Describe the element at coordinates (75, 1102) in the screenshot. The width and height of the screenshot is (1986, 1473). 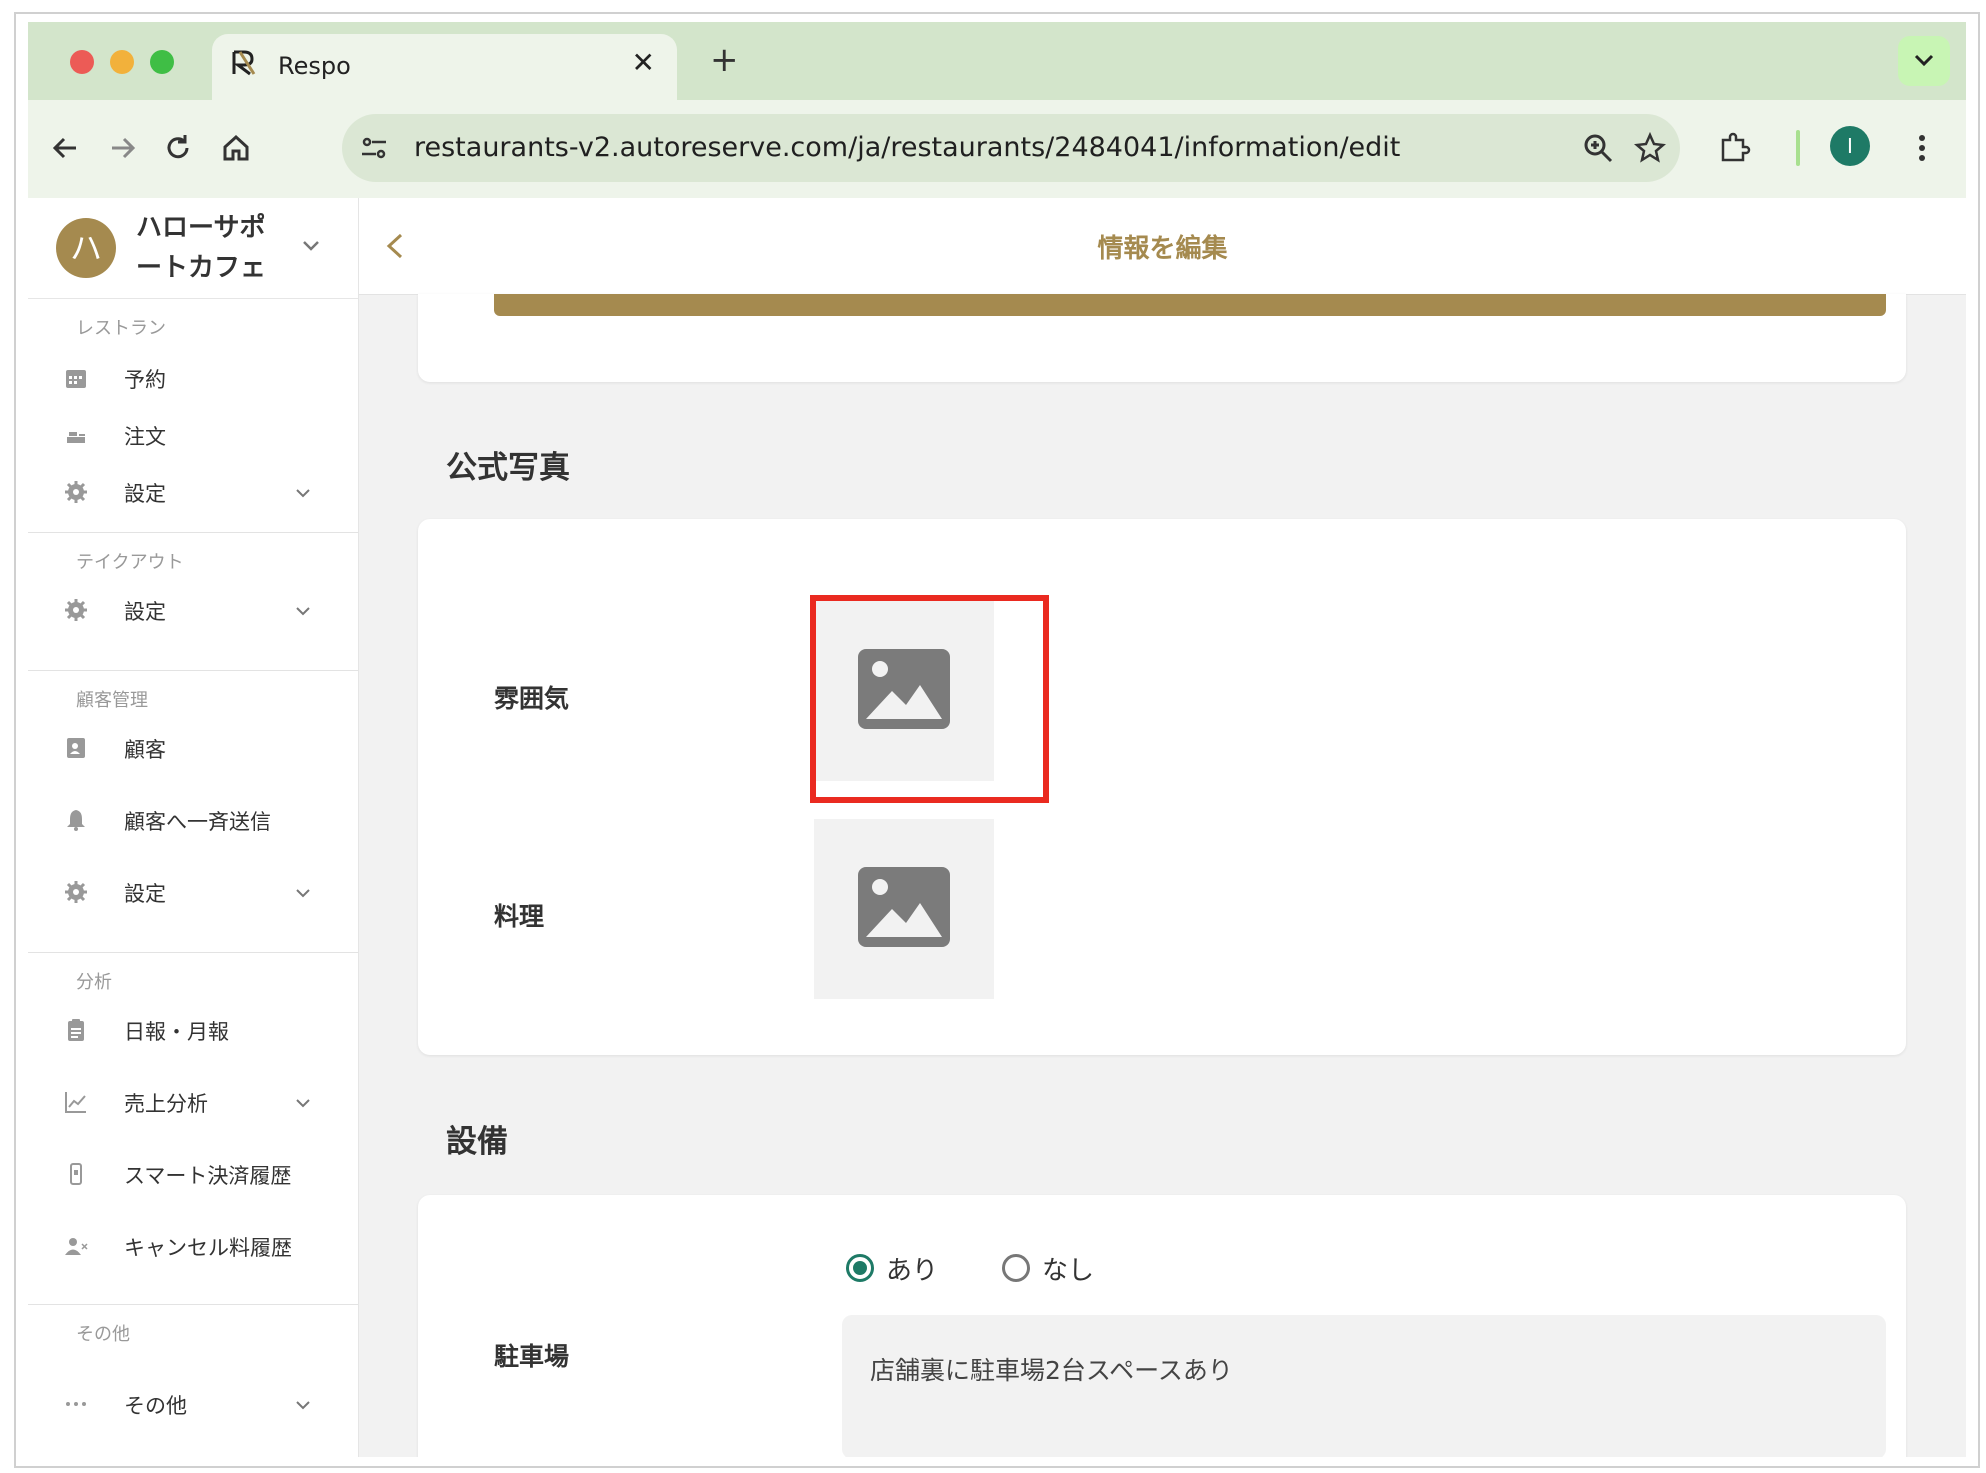
I see `line-chart-icon` at that location.